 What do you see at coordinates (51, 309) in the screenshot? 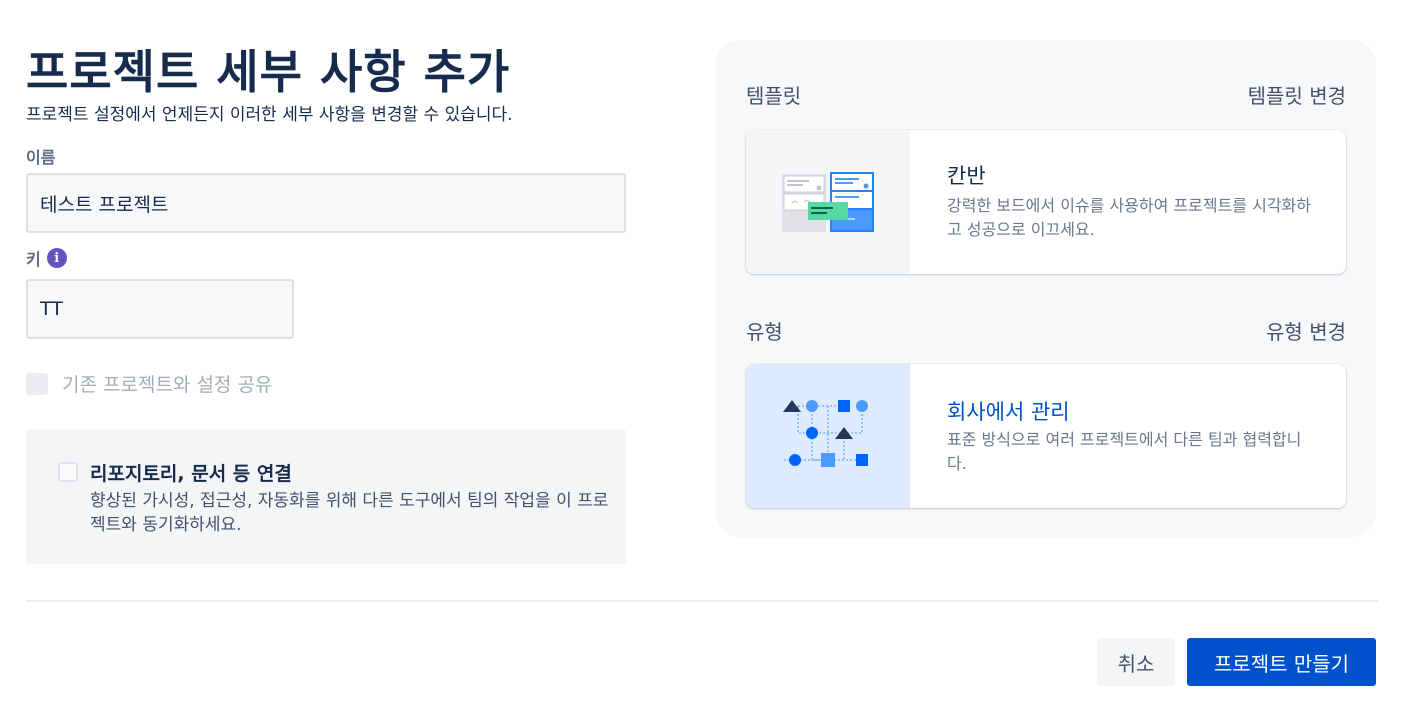
I see `project-key-value: TT` at bounding box center [51, 309].